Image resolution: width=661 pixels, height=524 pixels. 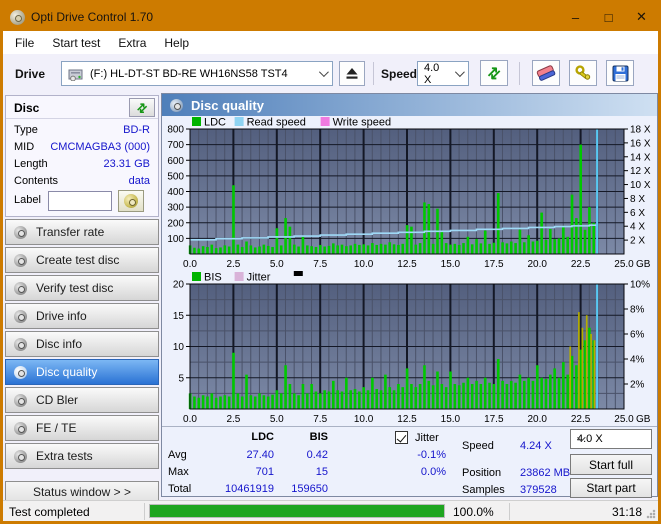 I want to click on maximize-button: □, so click(x=608, y=17).